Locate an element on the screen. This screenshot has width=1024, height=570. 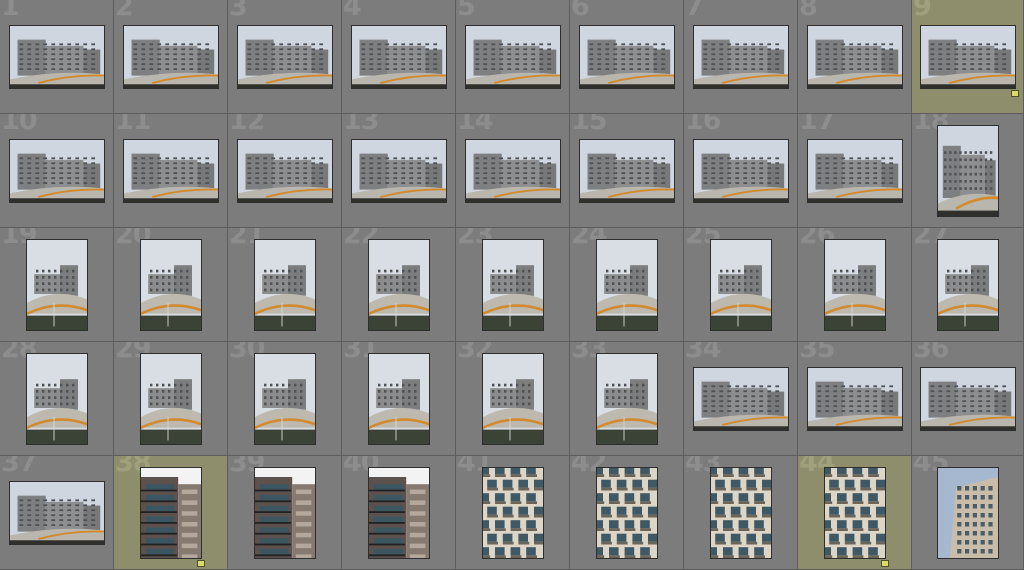
thumbnail-cell: 13 is located at coordinates (399, 171).